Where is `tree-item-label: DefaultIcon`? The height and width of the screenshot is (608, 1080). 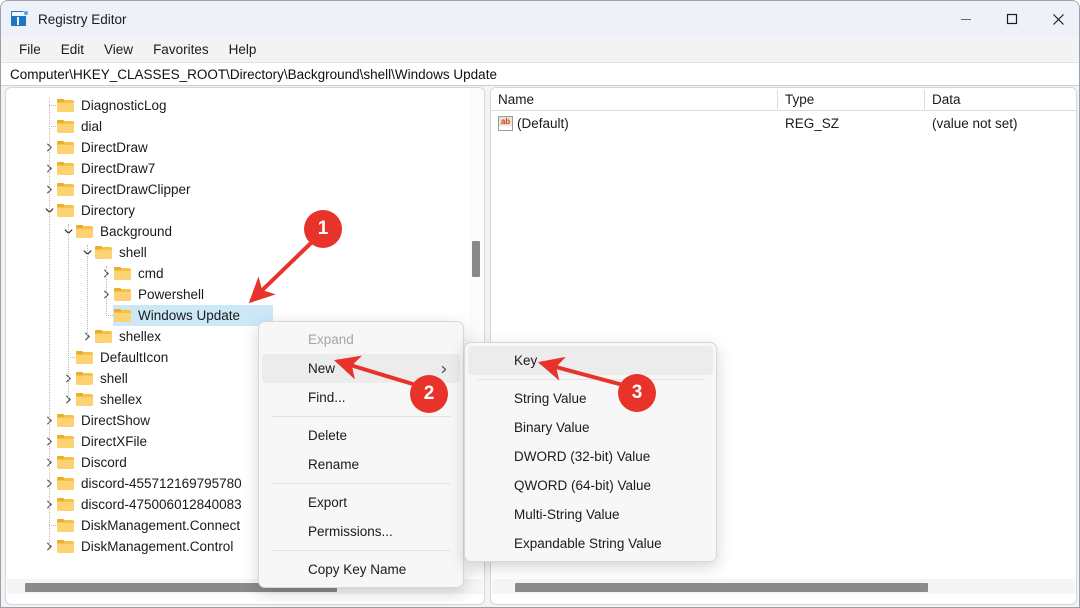
tree-item-label: DefaultIcon is located at coordinates (134, 357).